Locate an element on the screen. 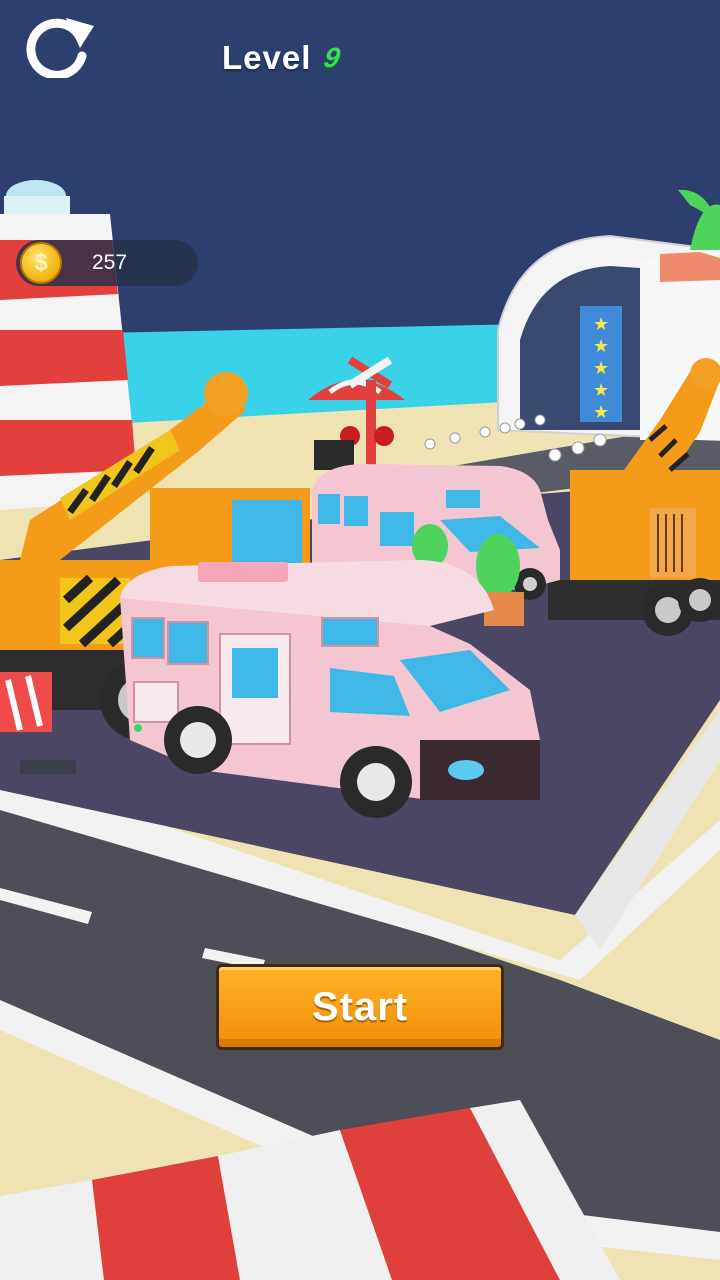  restart-button is located at coordinates (60, 47).